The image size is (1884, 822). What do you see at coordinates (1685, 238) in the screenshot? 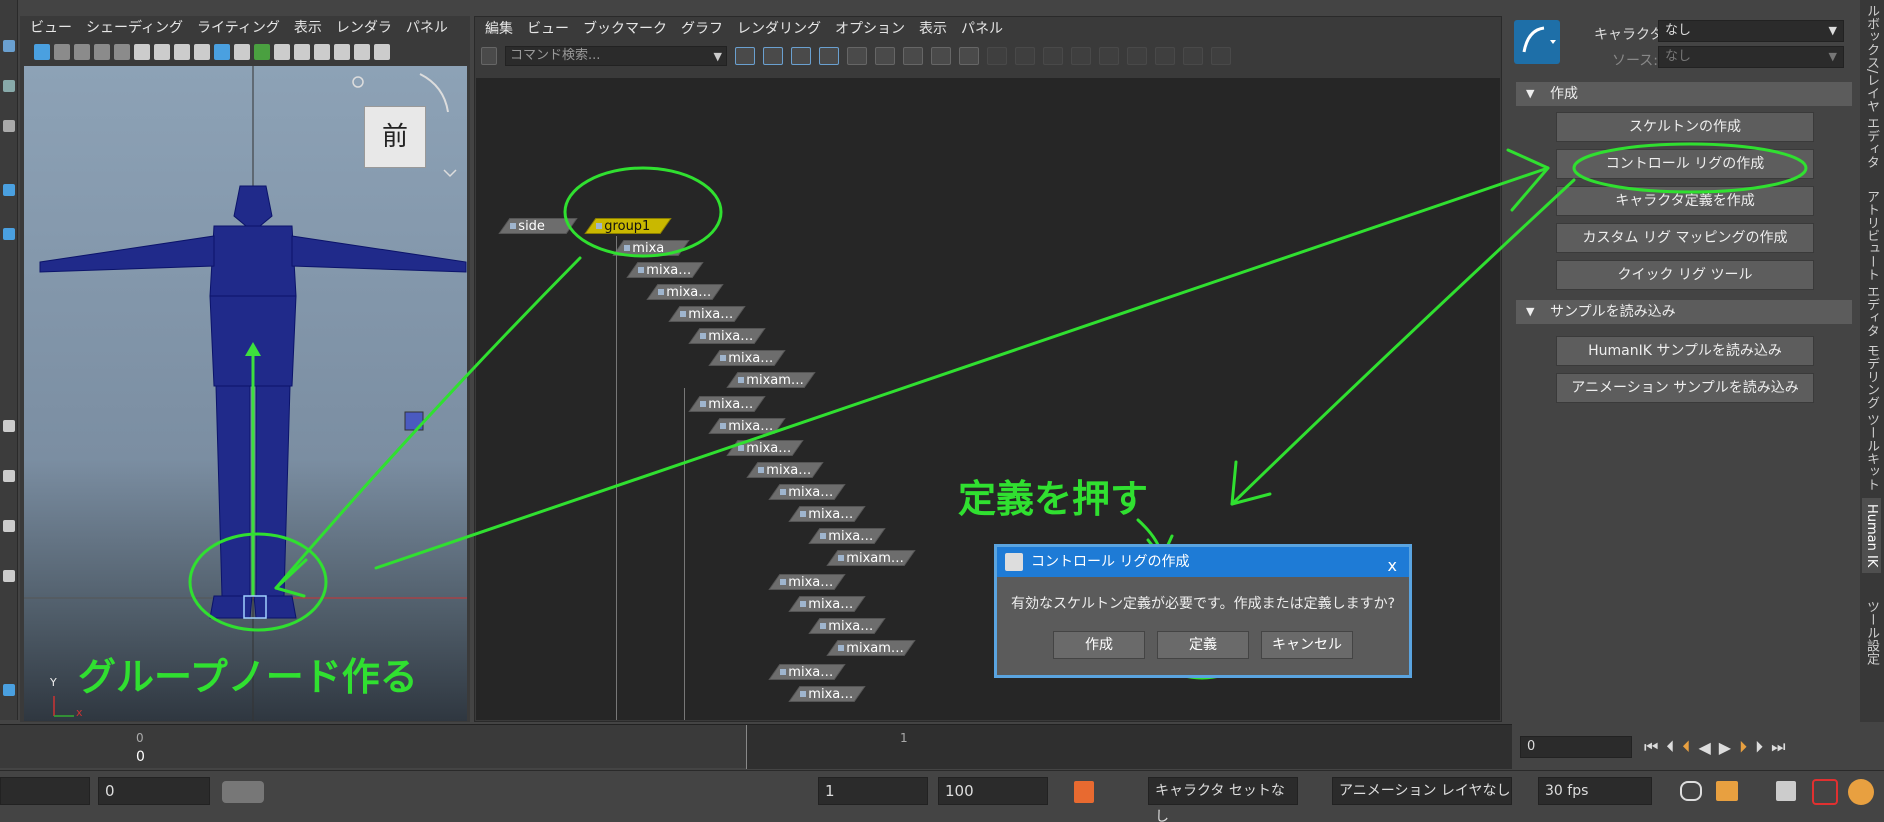
I see `create-custom-rig-mapping-button: カスタム リグ マッピングの作成` at bounding box center [1685, 238].